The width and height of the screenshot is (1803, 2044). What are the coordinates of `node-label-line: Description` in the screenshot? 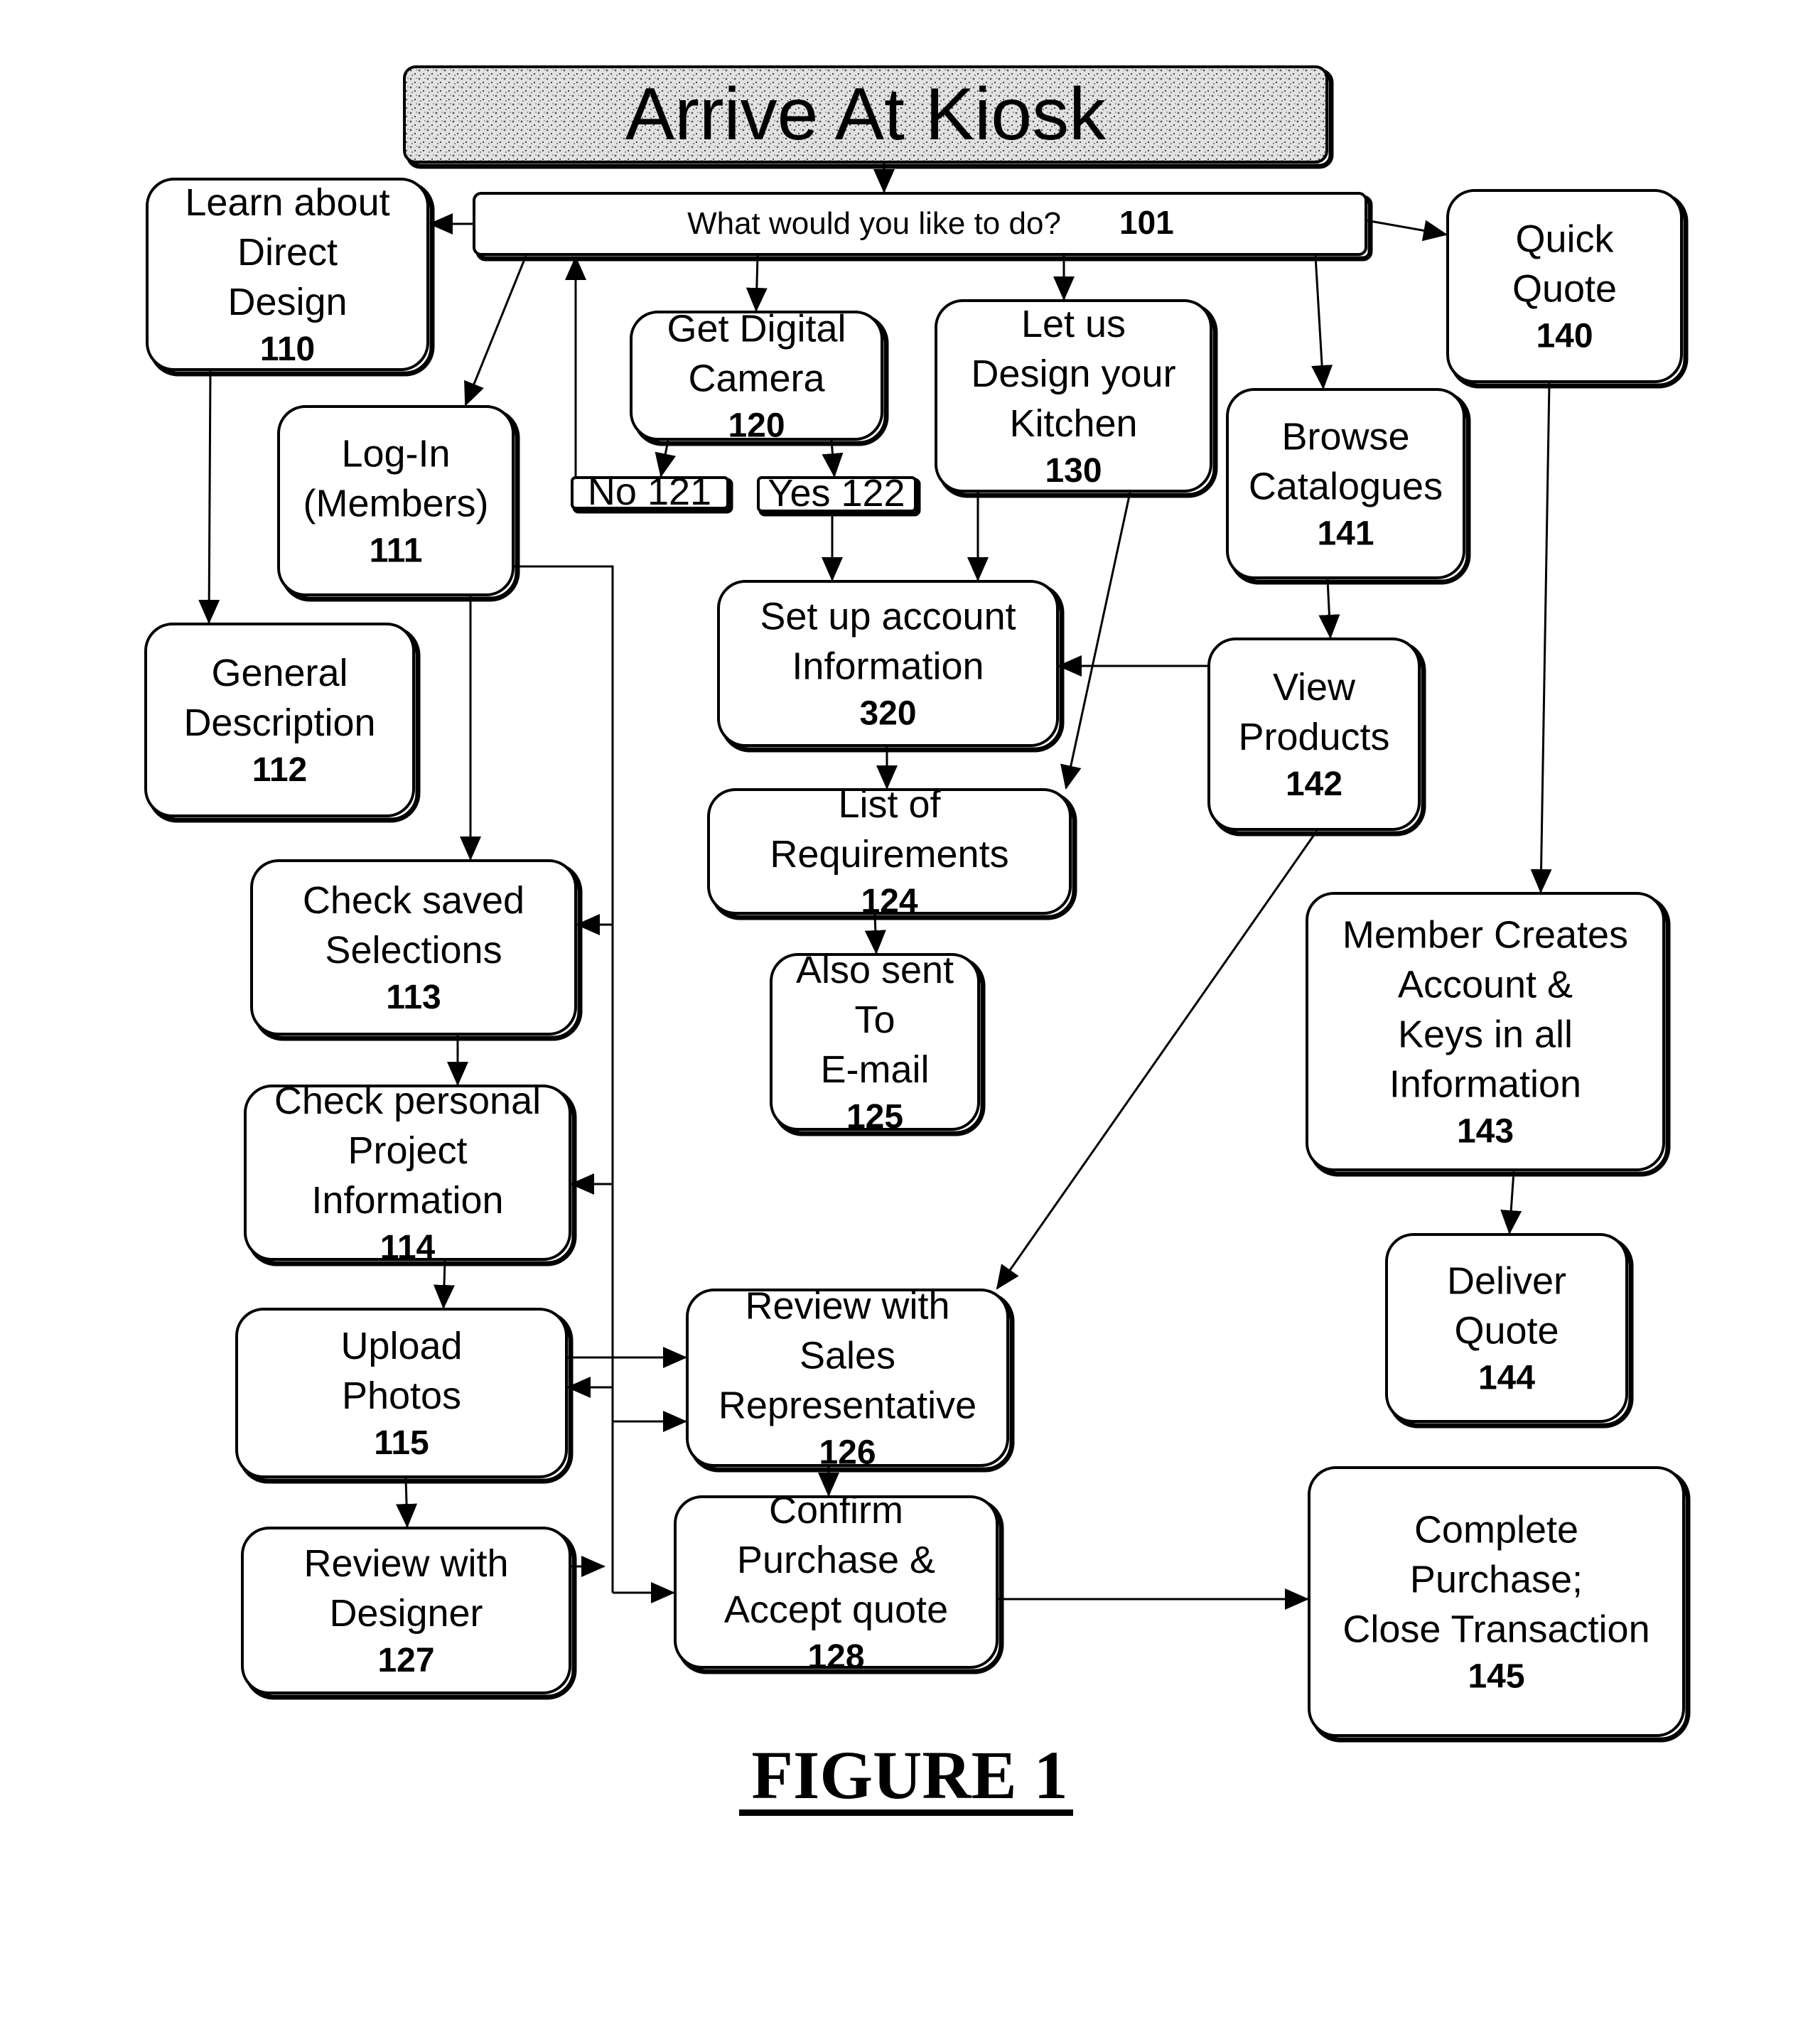 It's located at (279, 722).